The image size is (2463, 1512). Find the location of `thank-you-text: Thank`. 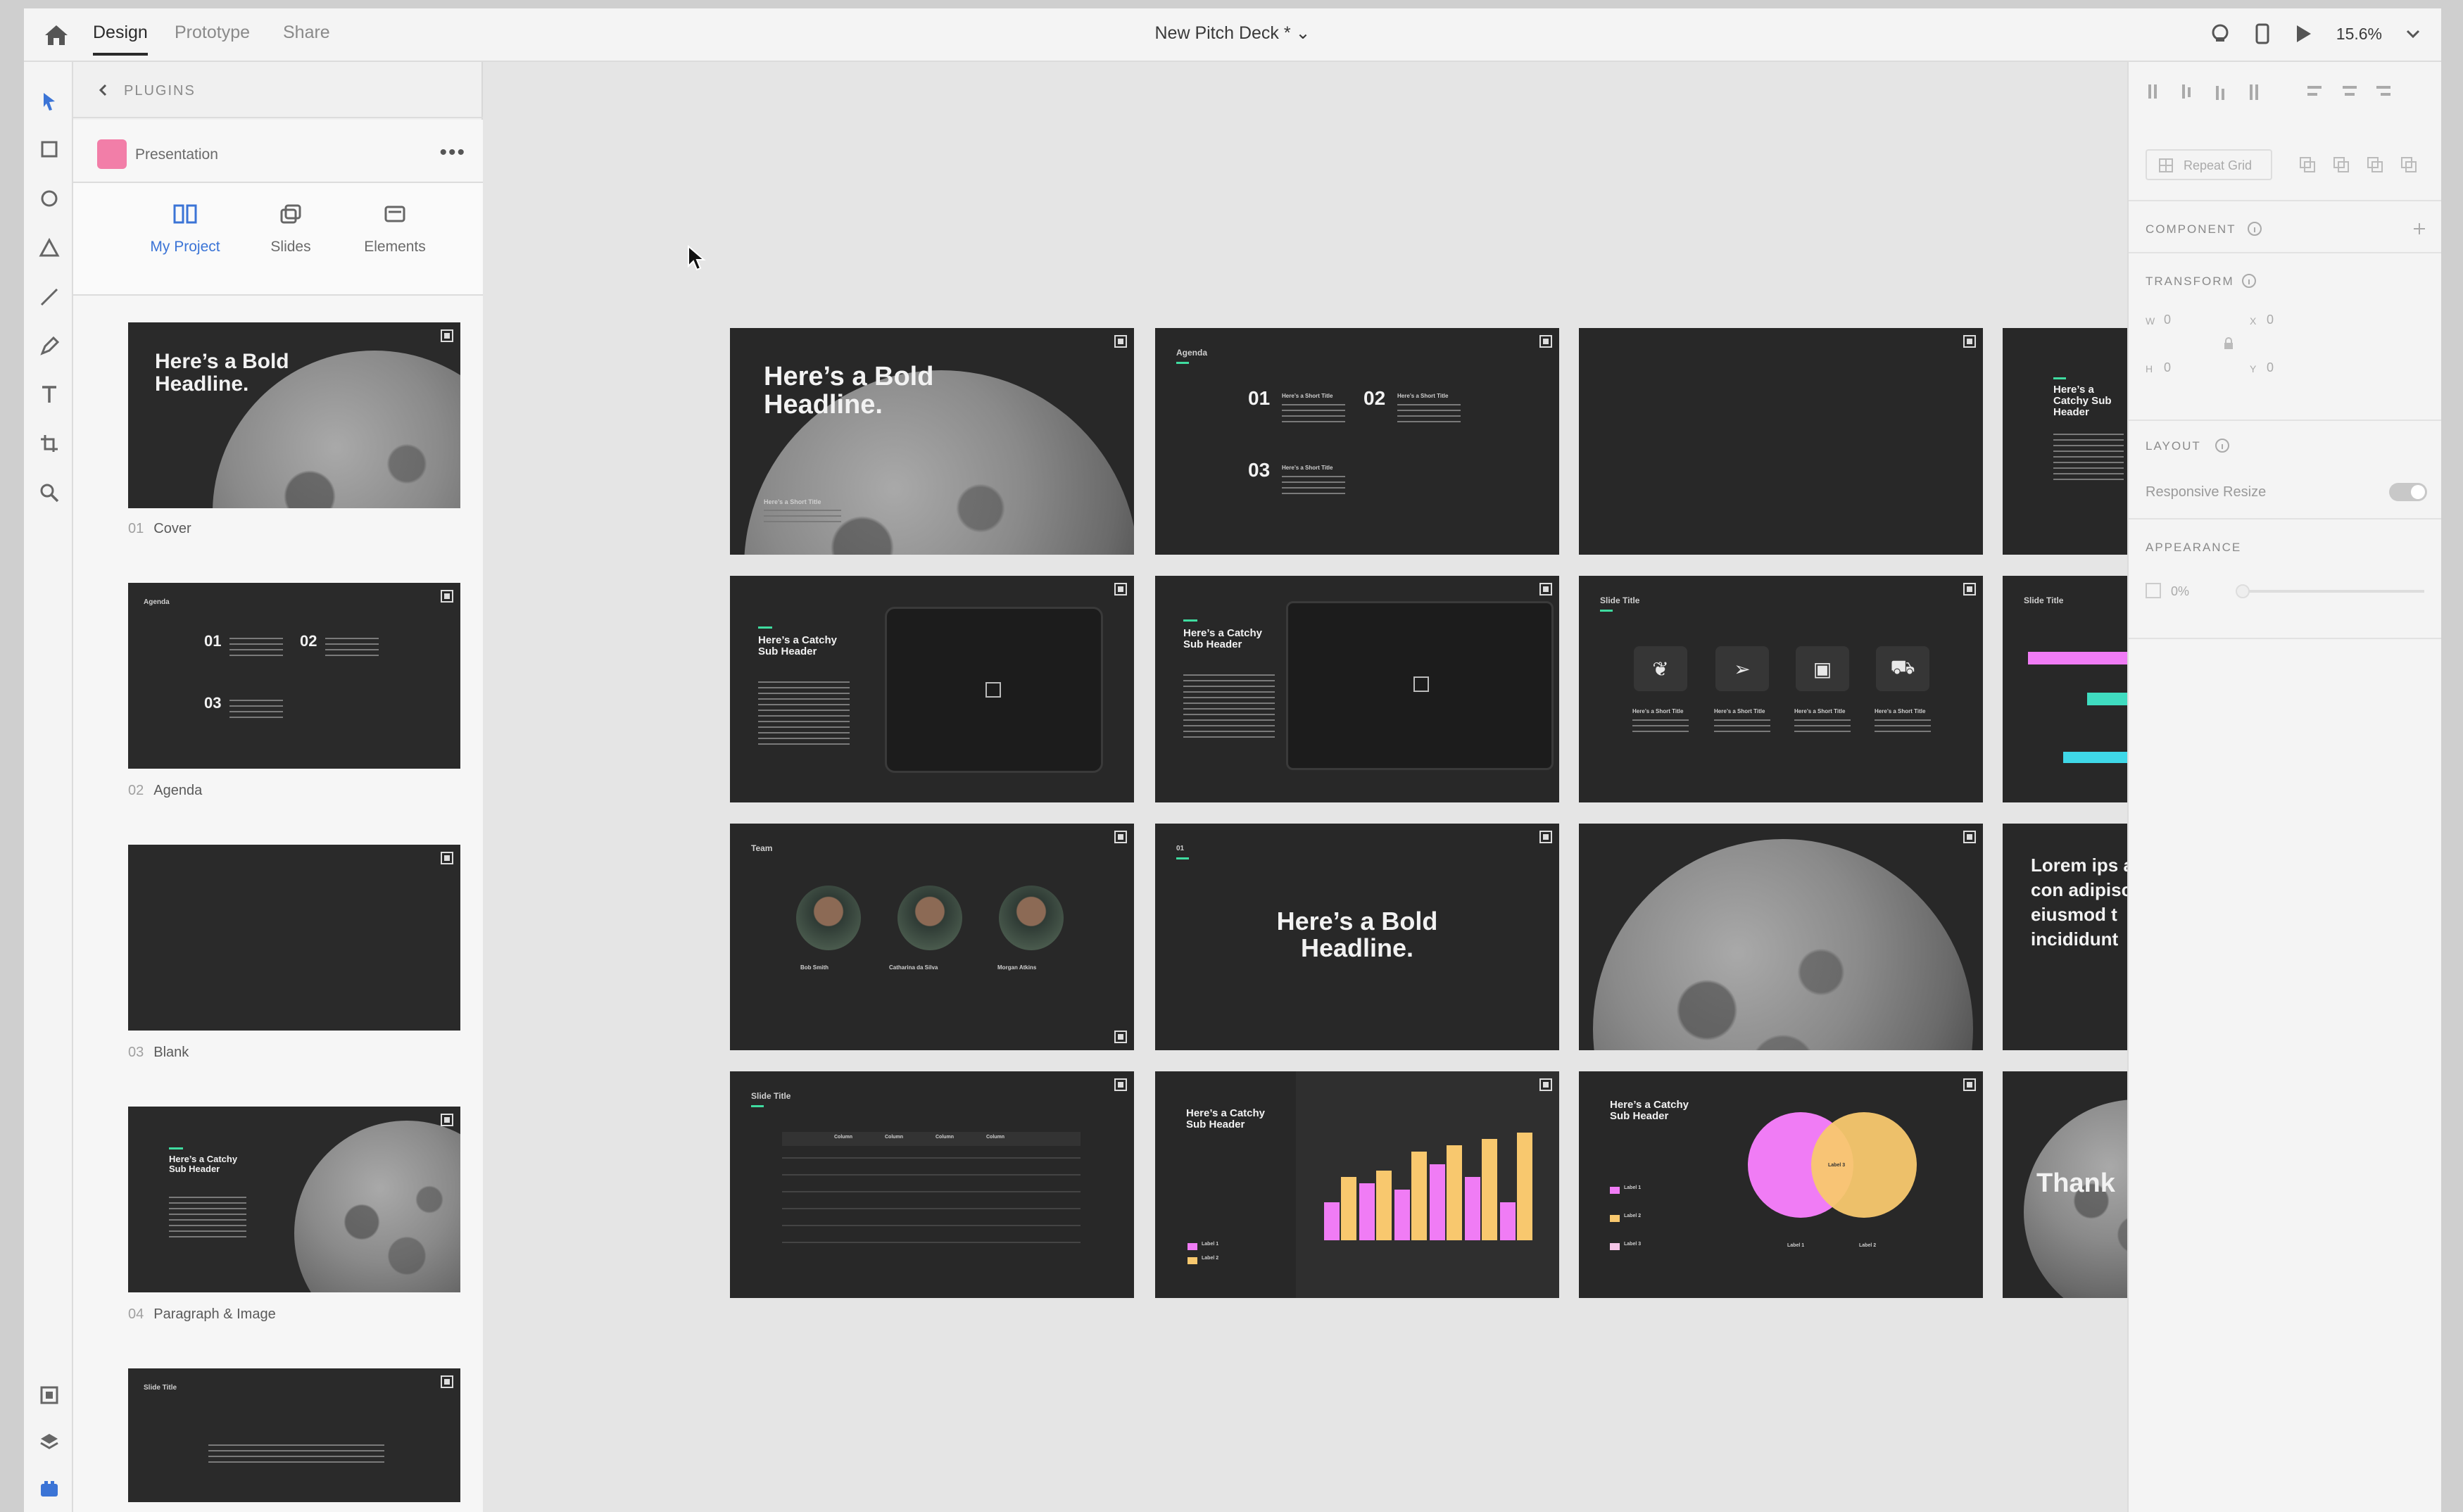

thank-you-text: Thank is located at coordinates (2075, 1183).